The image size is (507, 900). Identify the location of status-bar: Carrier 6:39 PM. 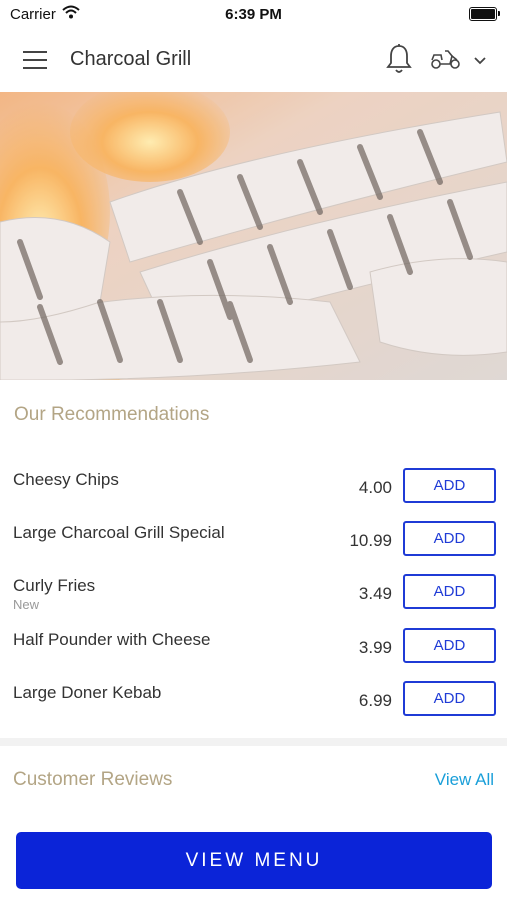
(253, 14).